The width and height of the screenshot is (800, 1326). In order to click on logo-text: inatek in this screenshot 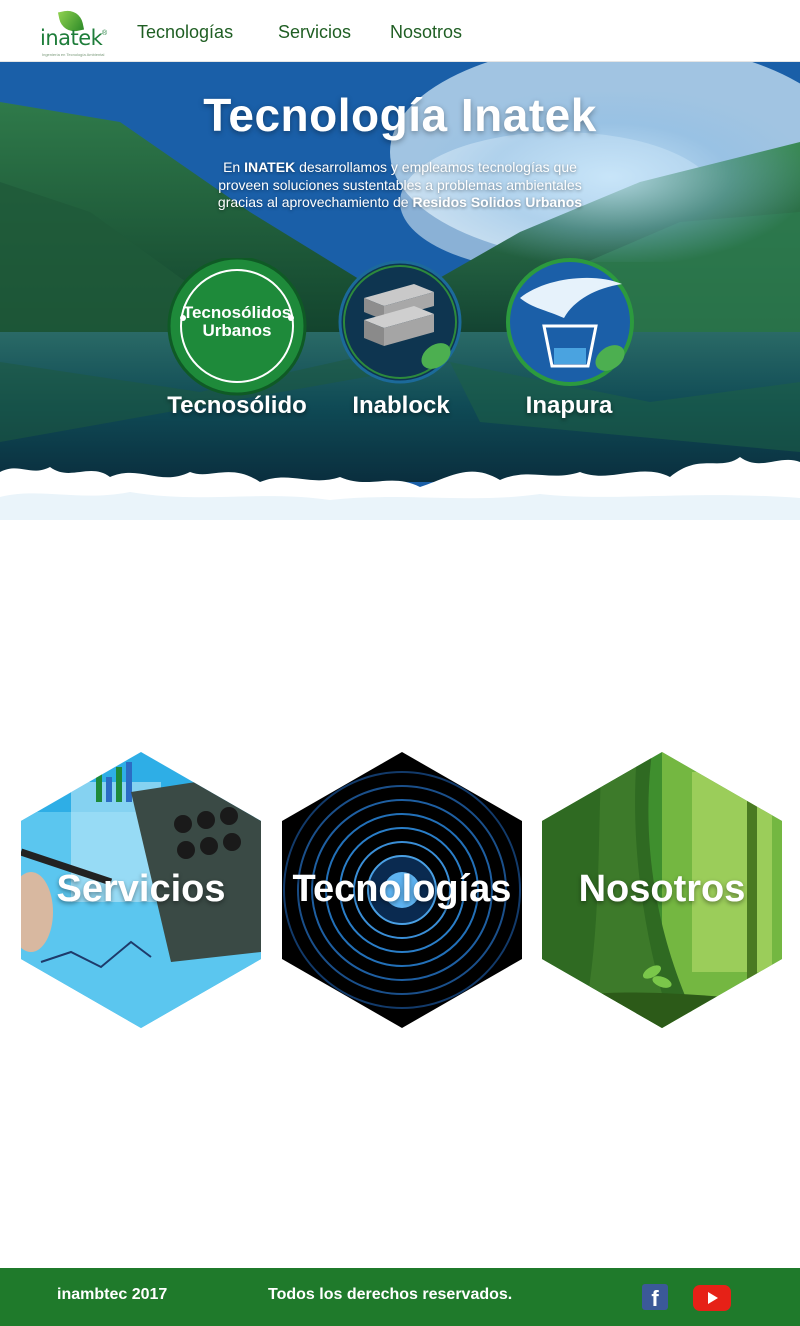, I will do `click(71, 38)`.